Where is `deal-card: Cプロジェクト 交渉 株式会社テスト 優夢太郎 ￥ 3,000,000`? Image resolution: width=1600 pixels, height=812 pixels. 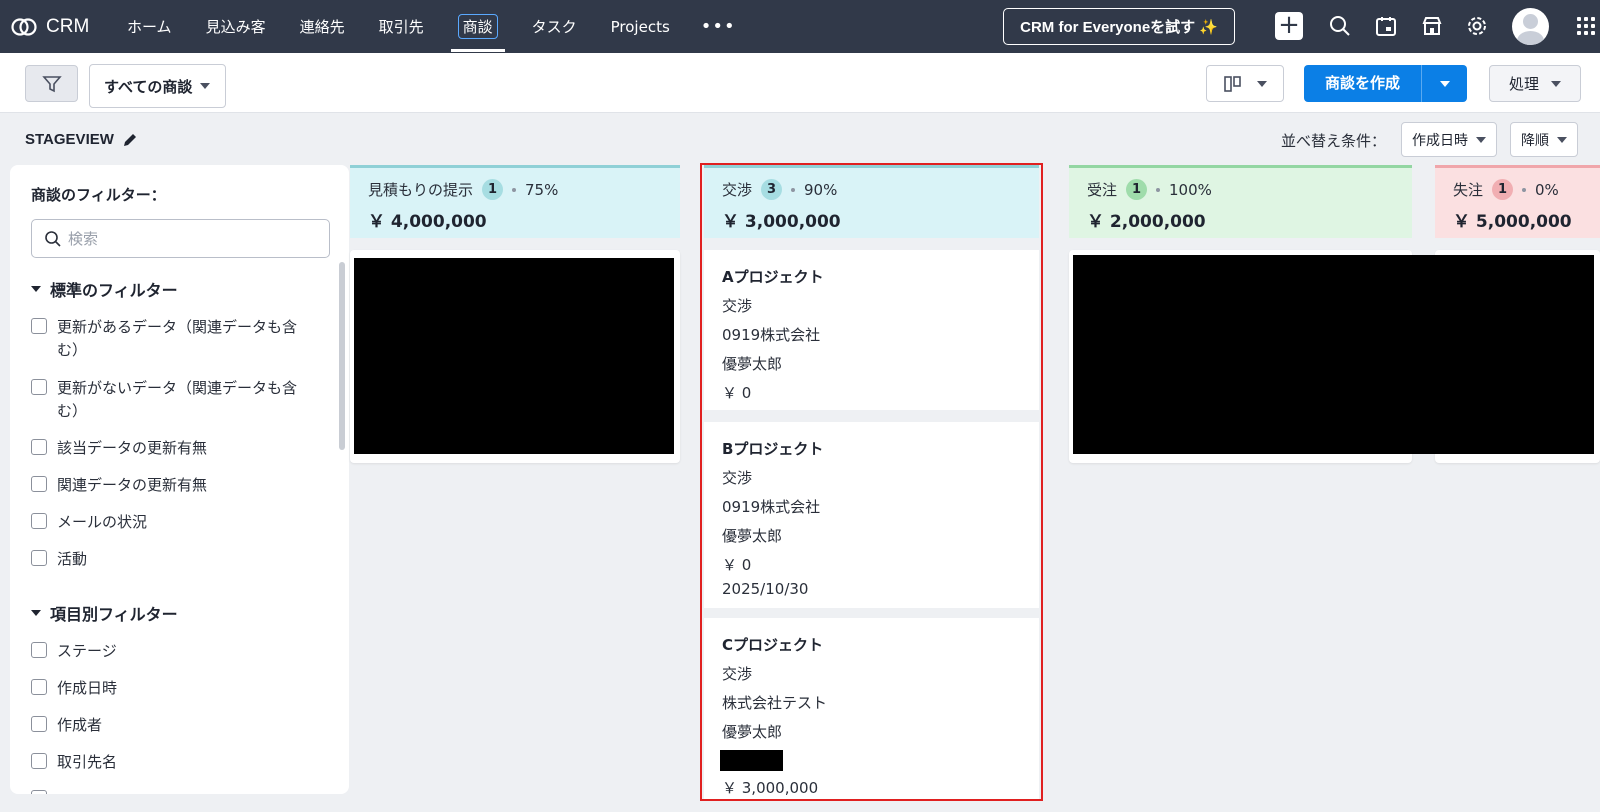 deal-card: Cプロジェクト 交渉 株式会社テスト 優夢太郎 ￥ 3,000,000 is located at coordinates (871, 709).